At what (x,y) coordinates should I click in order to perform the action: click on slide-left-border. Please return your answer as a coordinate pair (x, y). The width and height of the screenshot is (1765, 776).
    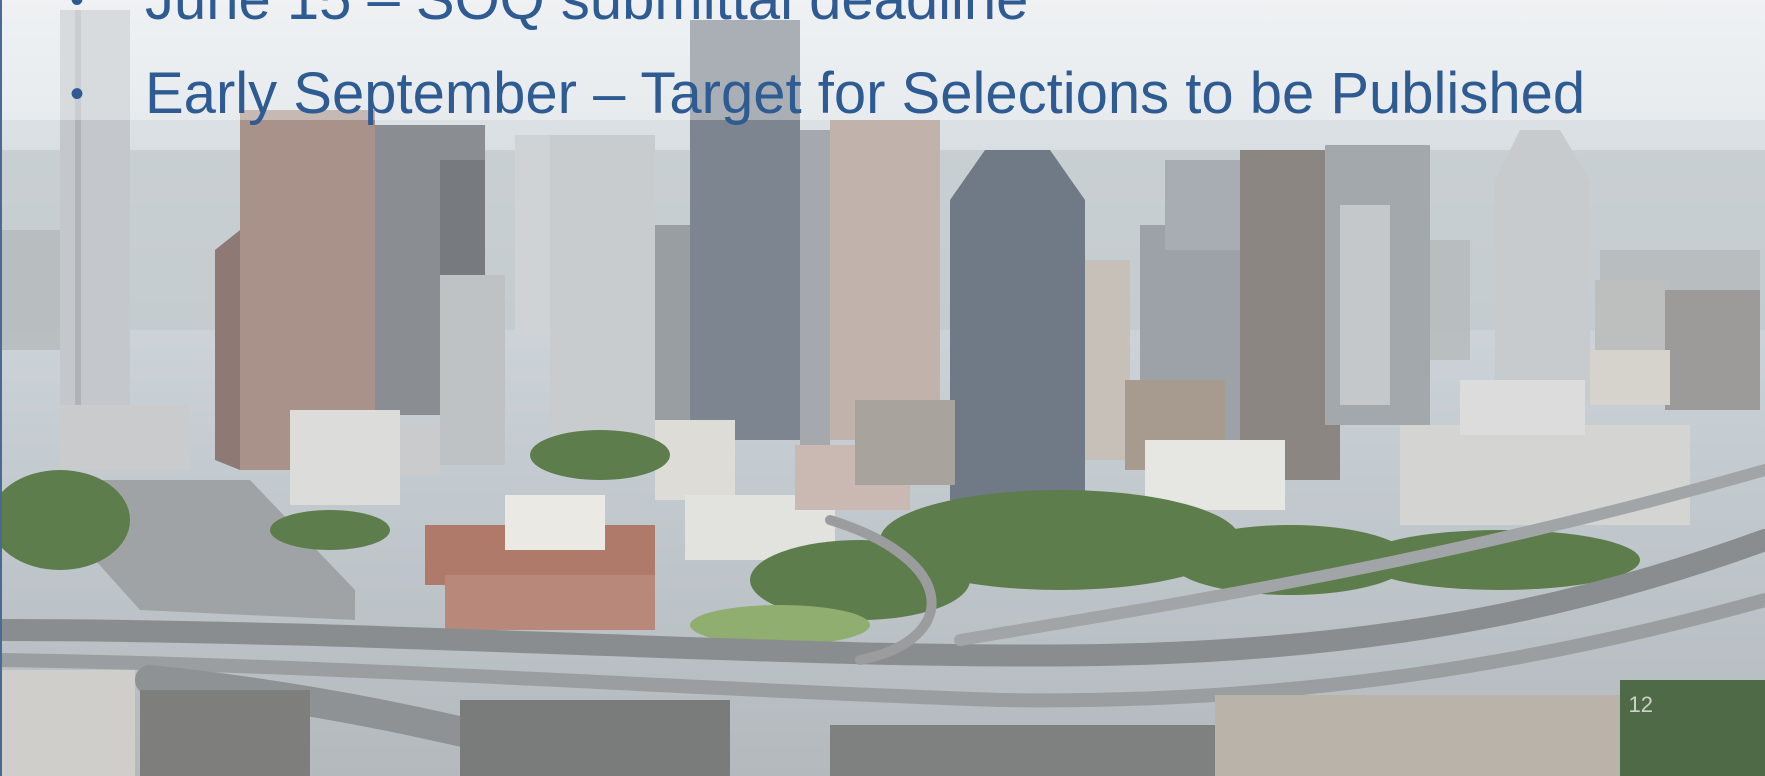
    Looking at the image, I should click on (1, 388).